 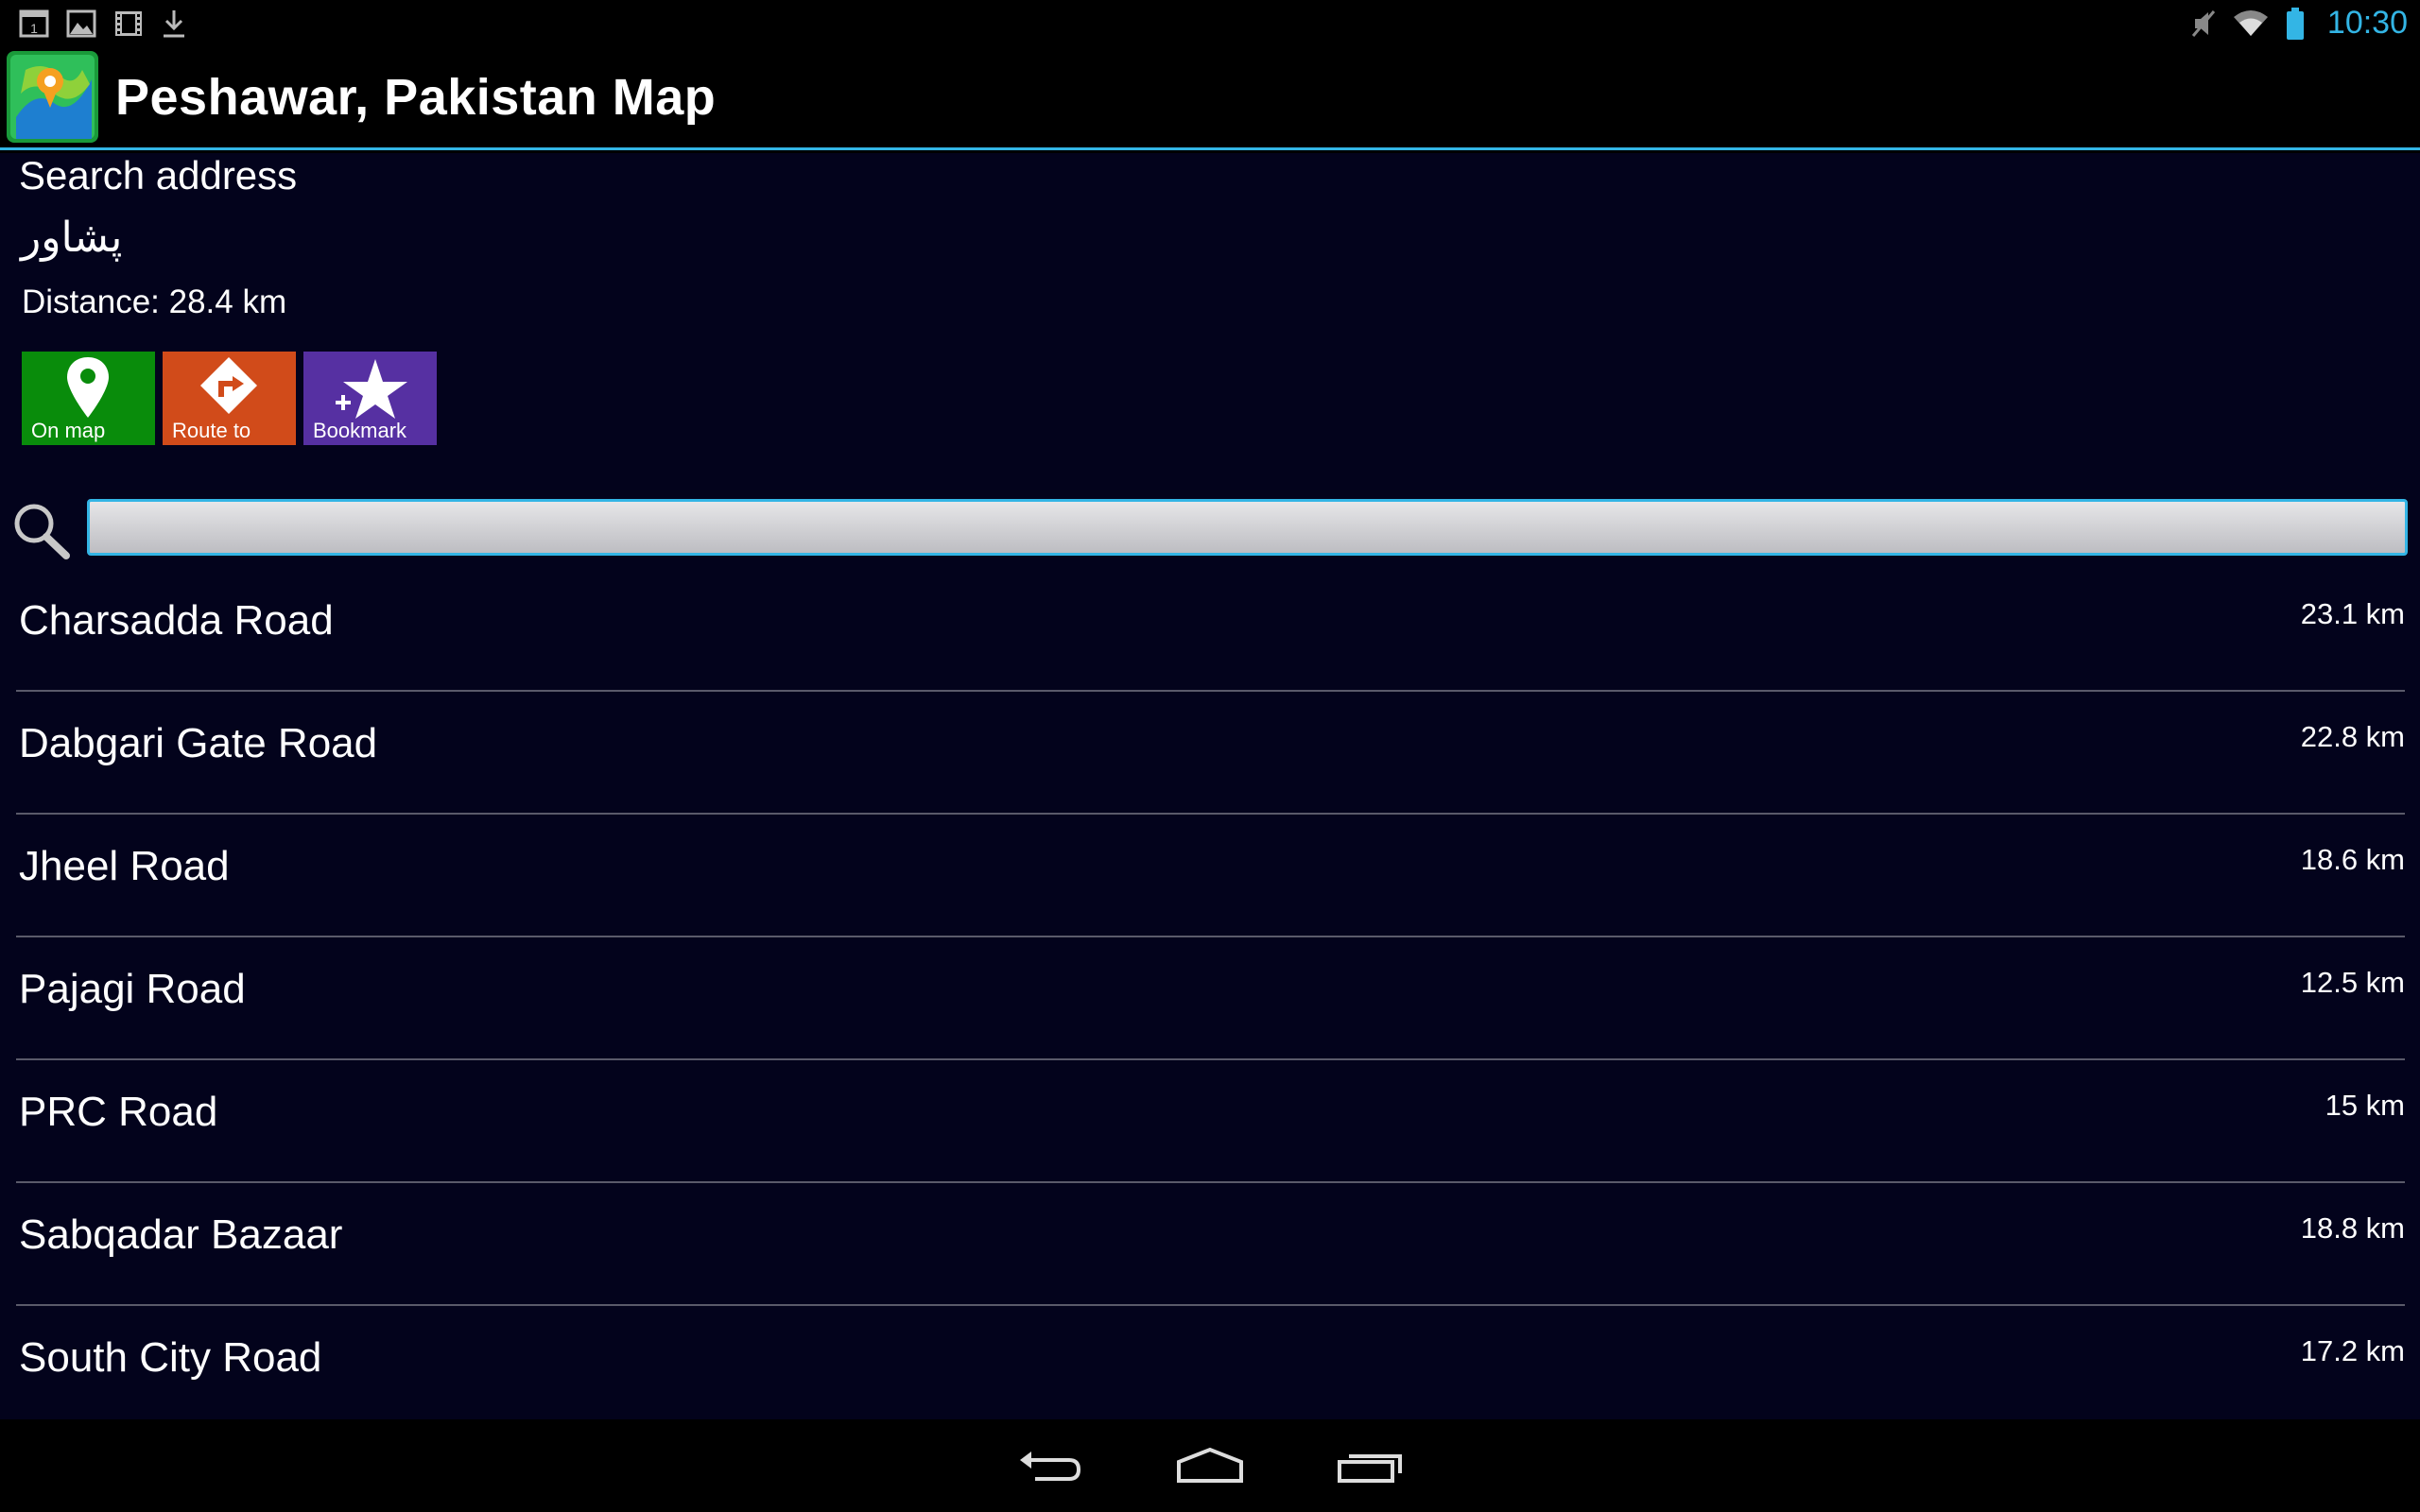 I want to click on map-app-icon, so click(x=52, y=97).